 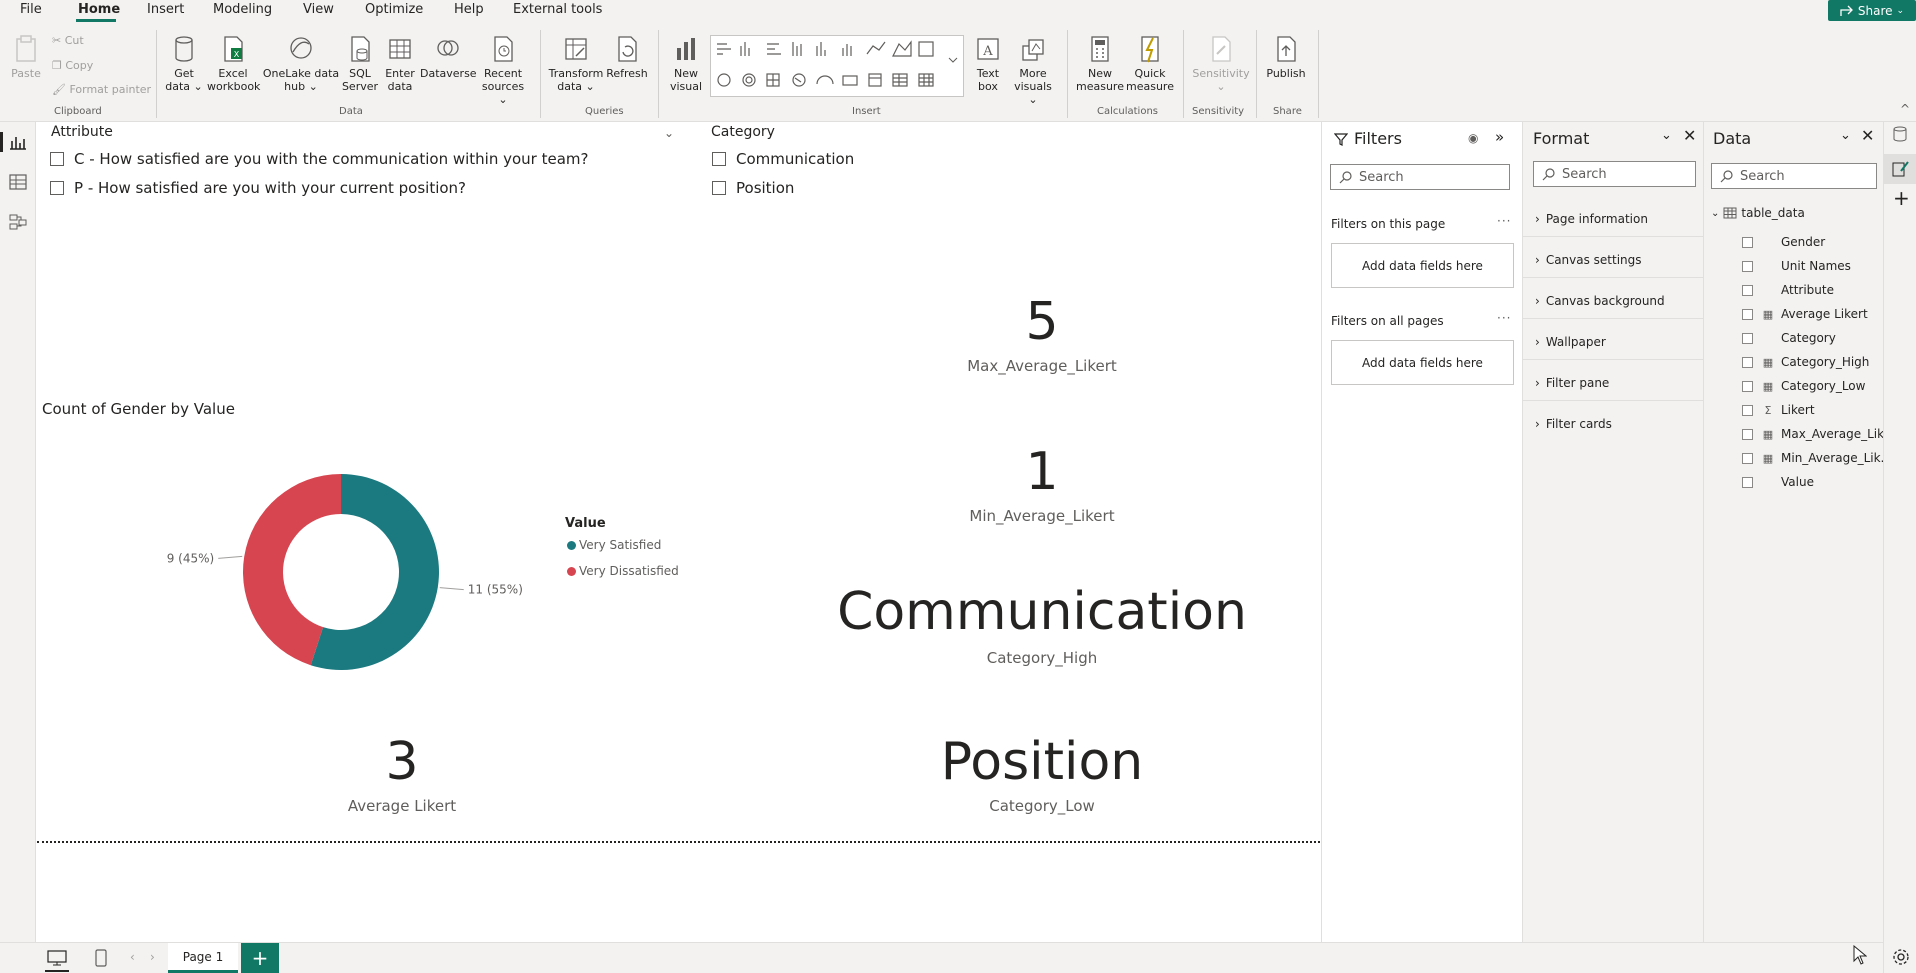 What do you see at coordinates (101, 958) in the screenshot?
I see `mobile-layout-icon` at bounding box center [101, 958].